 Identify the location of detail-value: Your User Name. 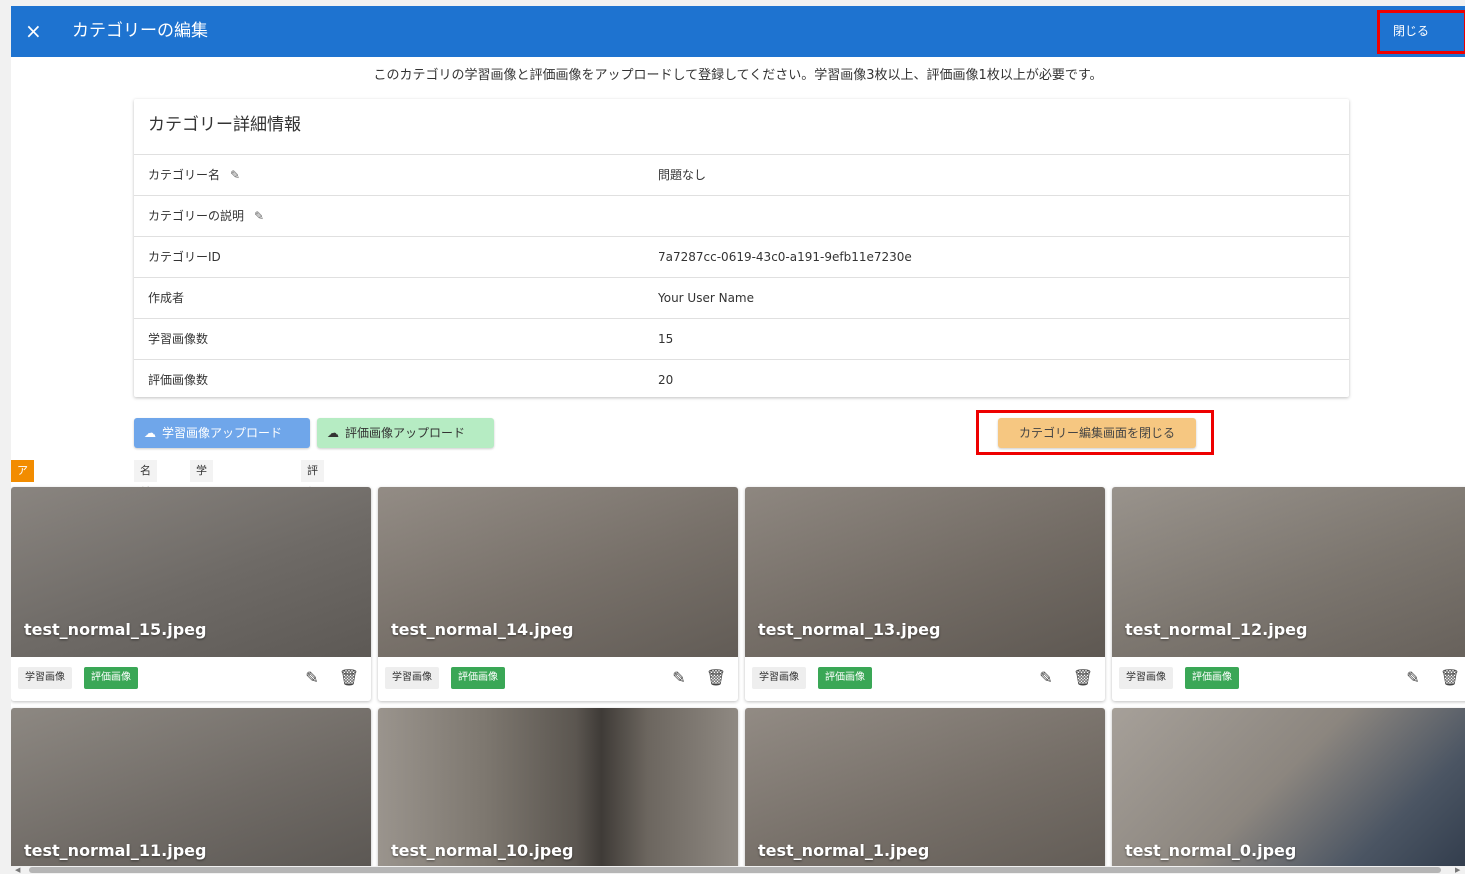
(706, 298).